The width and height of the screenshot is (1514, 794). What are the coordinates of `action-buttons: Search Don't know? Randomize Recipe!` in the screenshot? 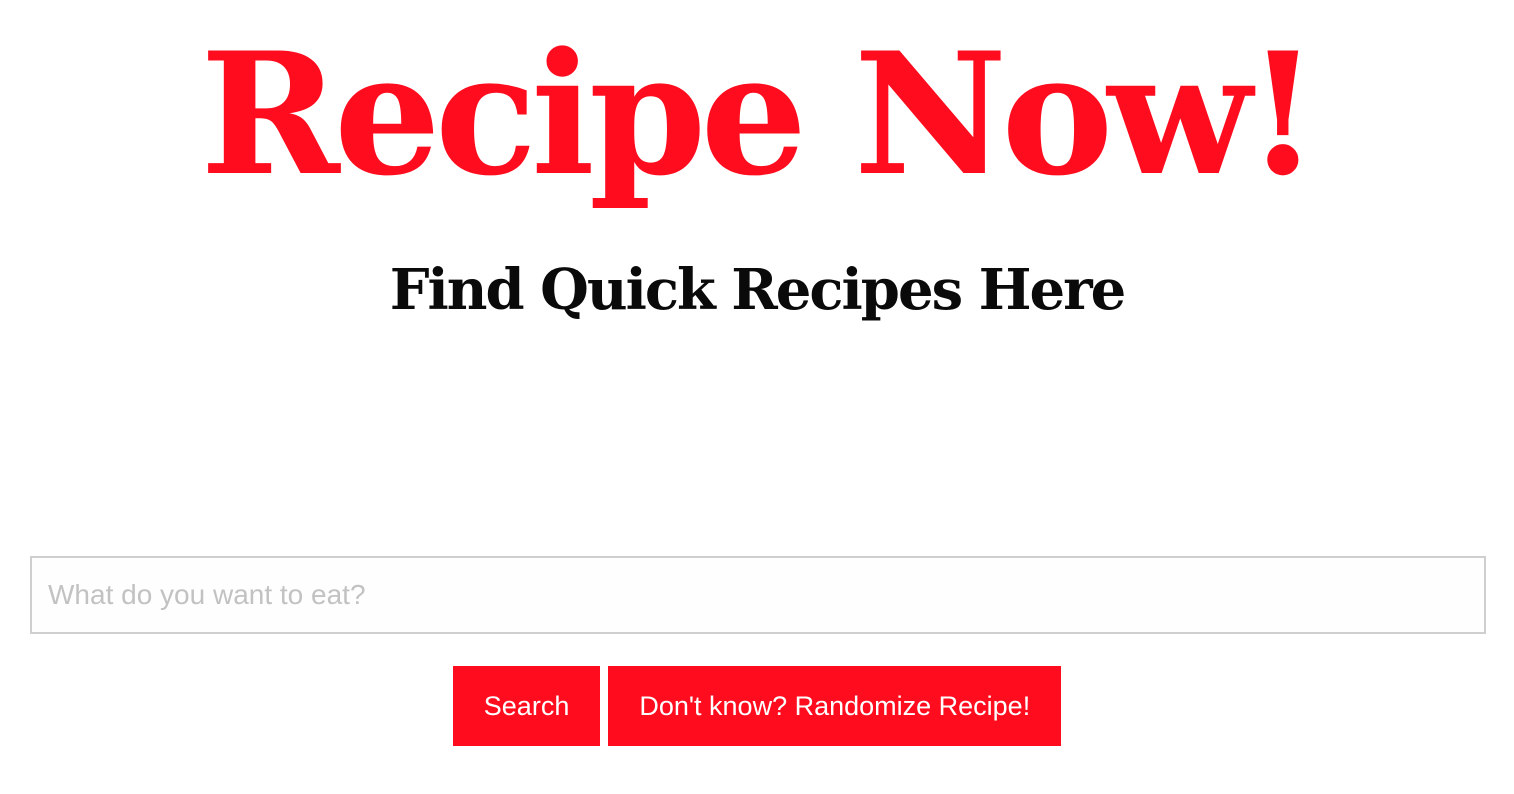 It's located at (757, 706).